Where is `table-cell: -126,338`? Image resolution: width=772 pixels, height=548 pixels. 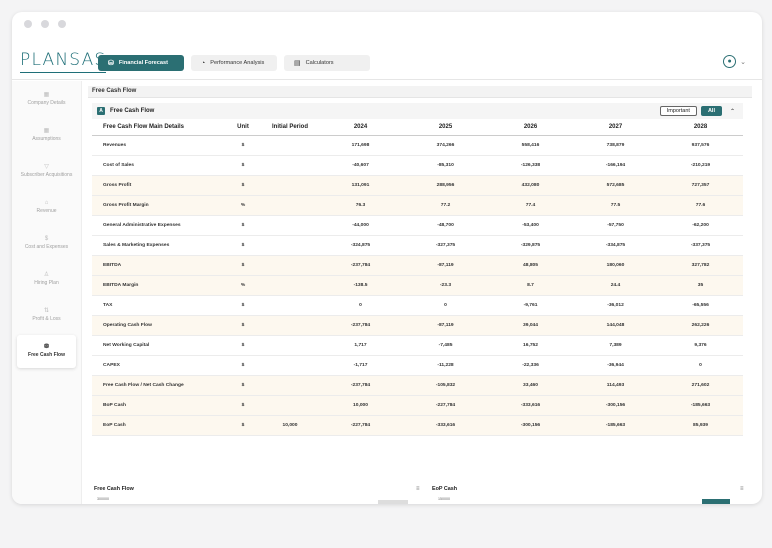 table-cell: -126,338 is located at coordinates (530, 165).